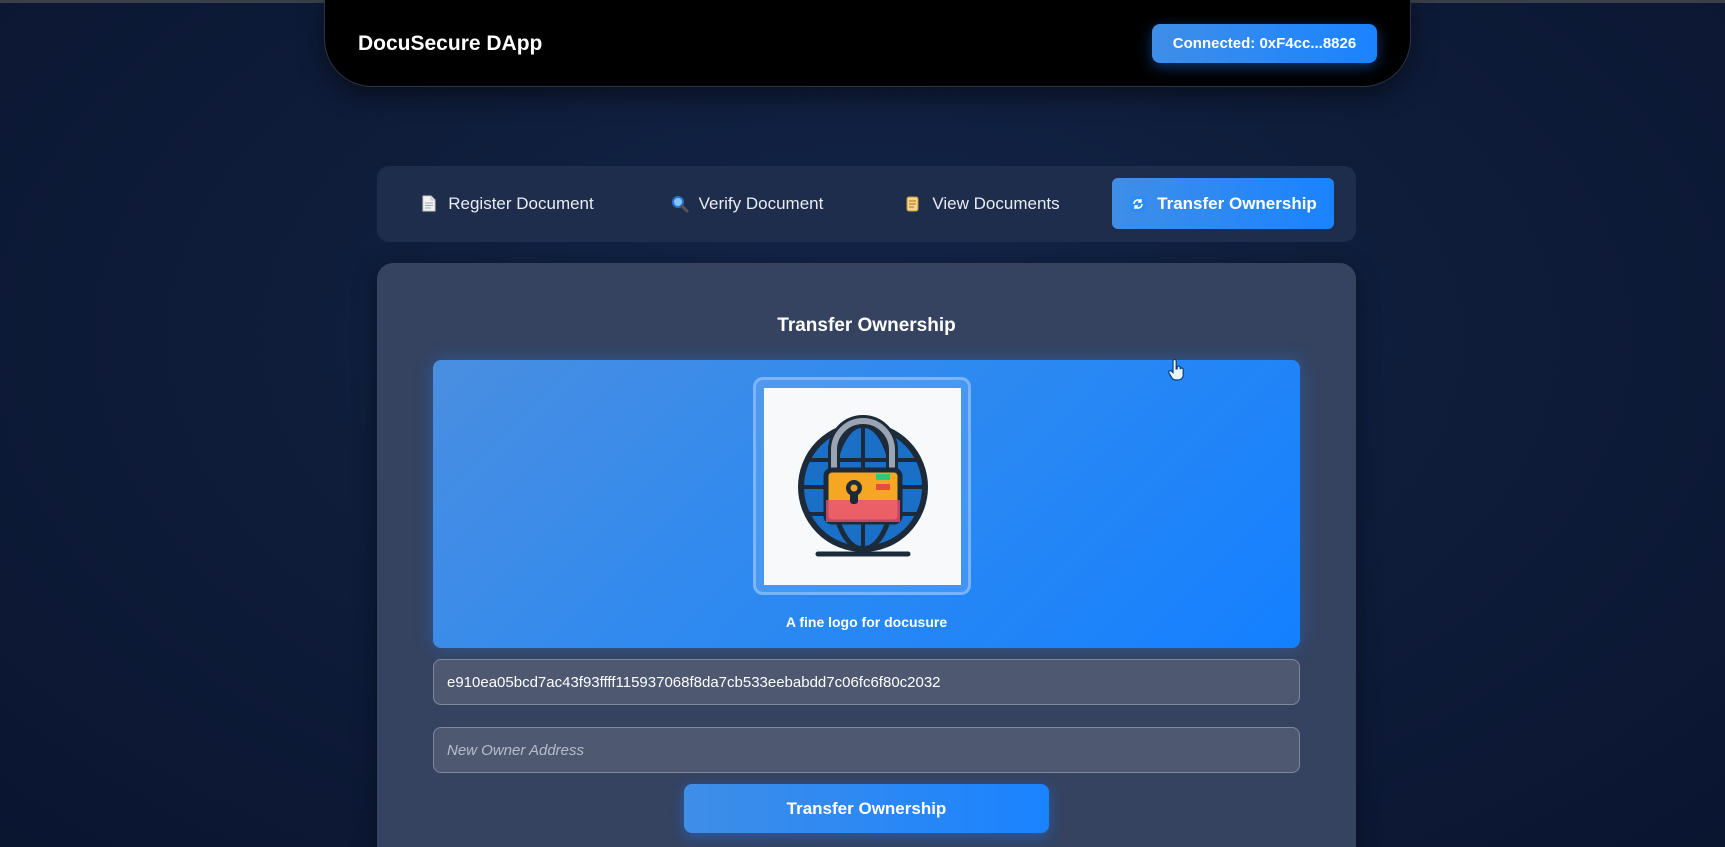 The height and width of the screenshot is (847, 1725). What do you see at coordinates (450, 43) in the screenshot?
I see `app-title: DocuSecure DApp` at bounding box center [450, 43].